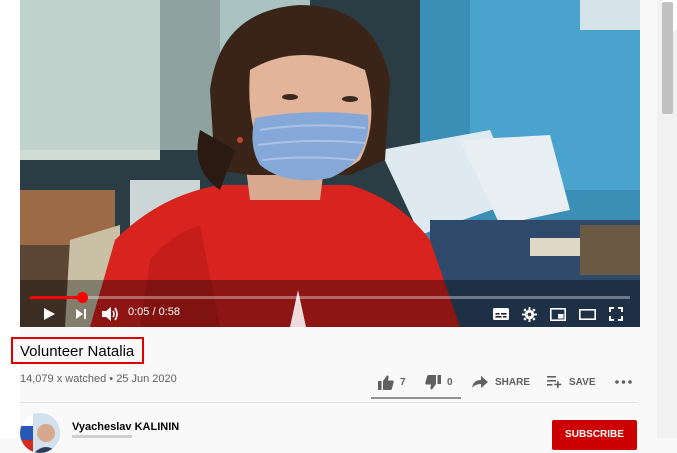  What do you see at coordinates (330, 313) in the screenshot?
I see `player-controls: 0:05 / 0:58` at bounding box center [330, 313].